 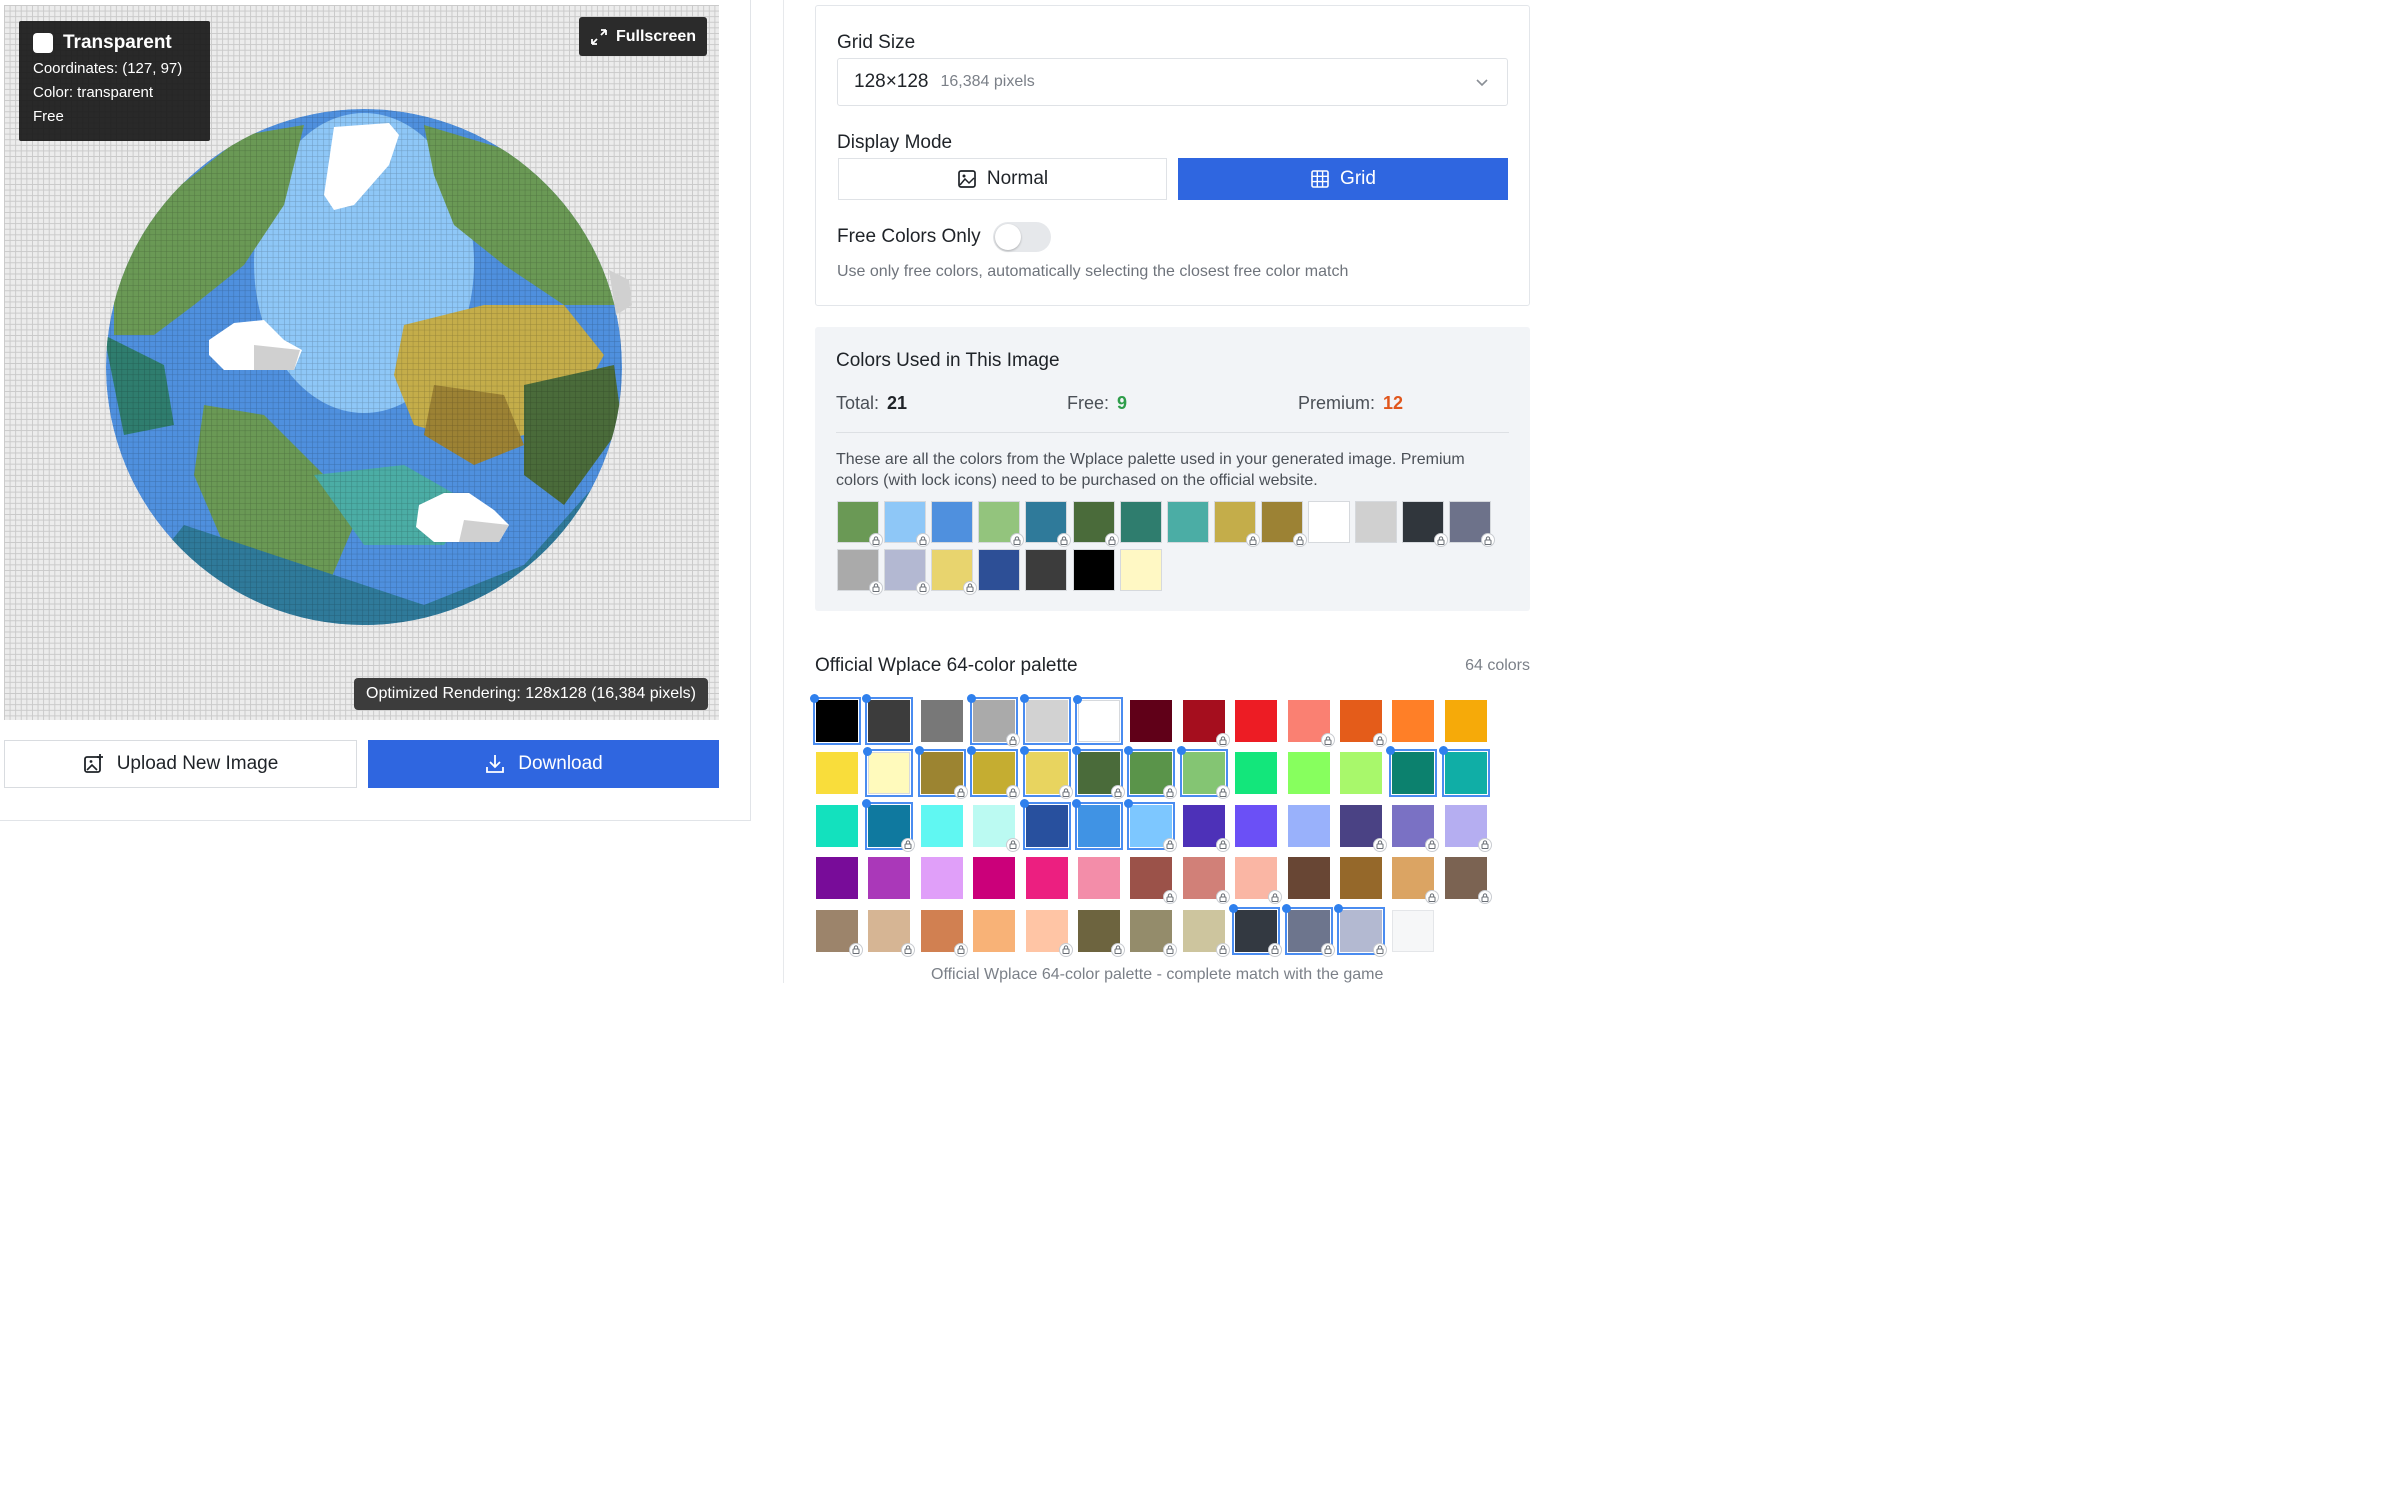 I want to click on mode-normal-label: Normal, so click(x=1017, y=178).